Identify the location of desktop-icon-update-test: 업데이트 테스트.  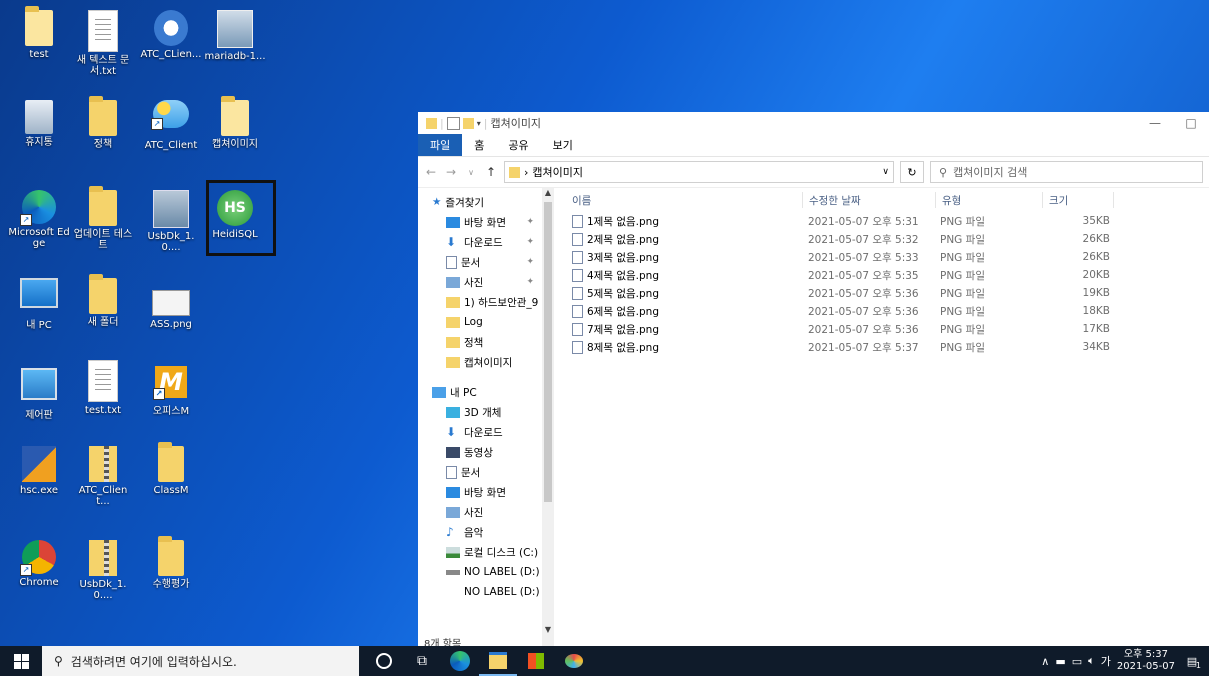
(103, 218).